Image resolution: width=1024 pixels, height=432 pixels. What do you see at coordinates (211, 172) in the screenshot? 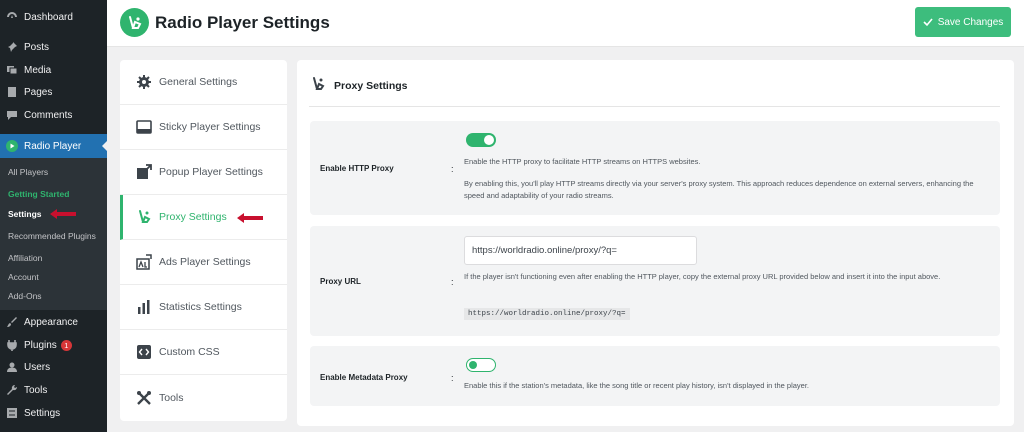
I see `tab-label: Popup Player Settings` at bounding box center [211, 172].